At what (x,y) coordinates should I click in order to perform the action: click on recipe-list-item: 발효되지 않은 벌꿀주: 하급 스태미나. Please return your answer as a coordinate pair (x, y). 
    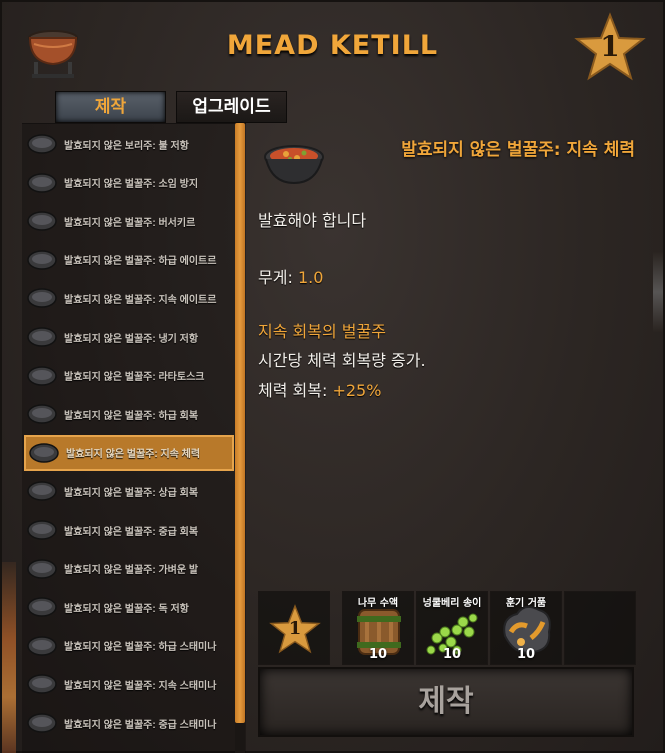
    Looking at the image, I should click on (129, 646).